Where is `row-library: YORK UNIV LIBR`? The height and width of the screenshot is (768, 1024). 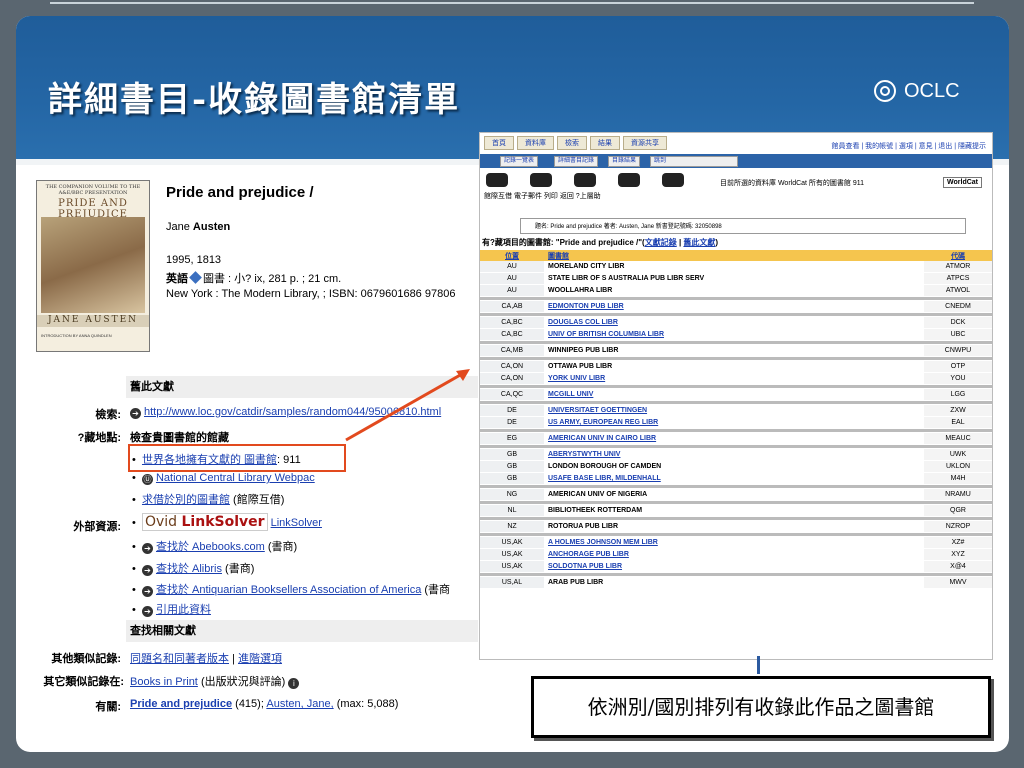 row-library: YORK UNIV LIBR is located at coordinates (734, 378).